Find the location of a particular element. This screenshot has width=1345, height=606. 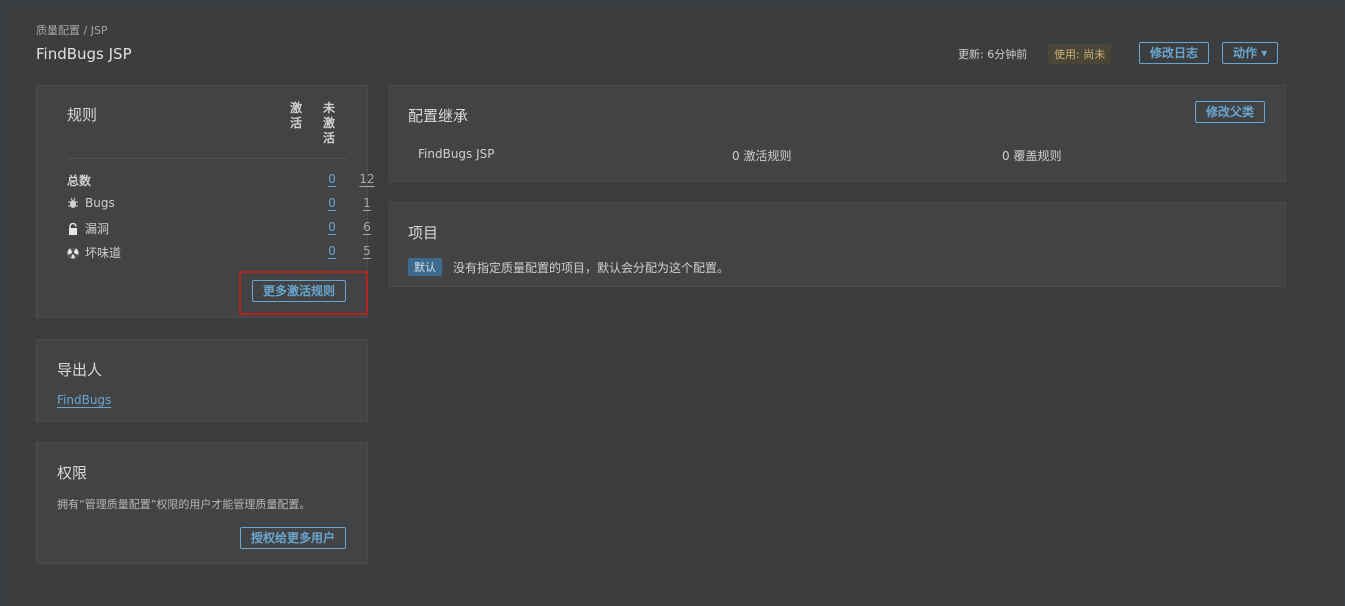

inactive-count-link: 6 is located at coordinates (367, 227).